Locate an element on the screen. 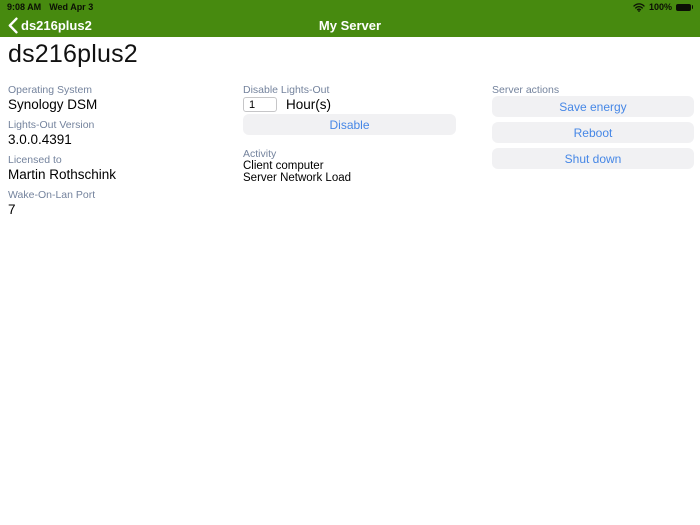 The width and height of the screenshot is (700, 525). status-time: 9:08 AM is located at coordinates (24, 7).